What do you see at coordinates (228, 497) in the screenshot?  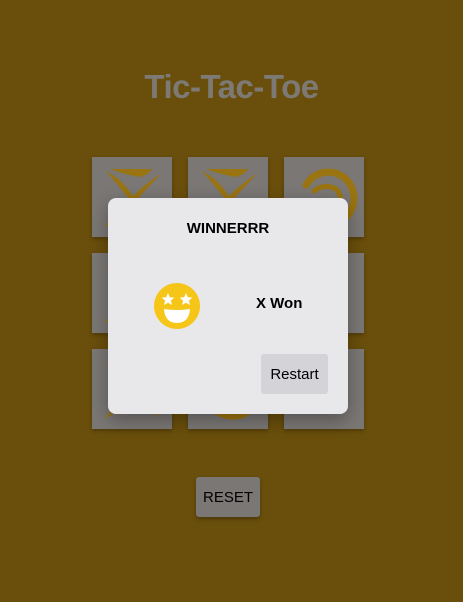 I see `reset-button: RESET` at bounding box center [228, 497].